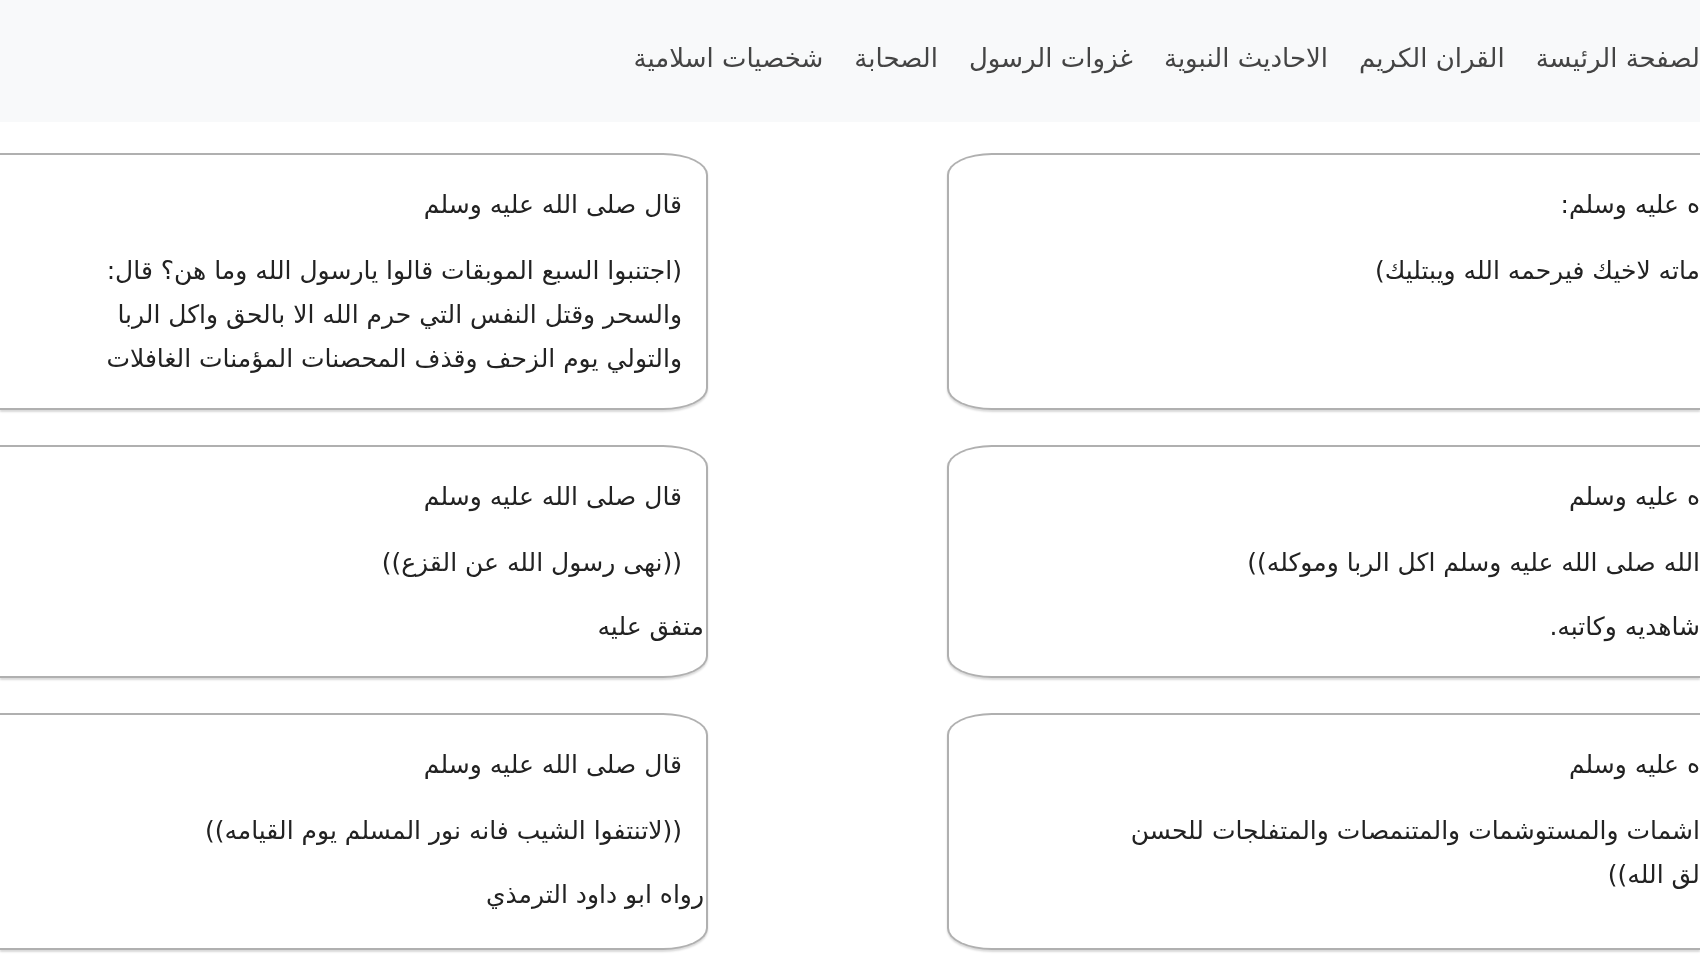 Image resolution: width=1700 pixels, height=970 pixels. What do you see at coordinates (1617, 58) in the screenshot?
I see `nav-link: لصفحة الرئيسة` at bounding box center [1617, 58].